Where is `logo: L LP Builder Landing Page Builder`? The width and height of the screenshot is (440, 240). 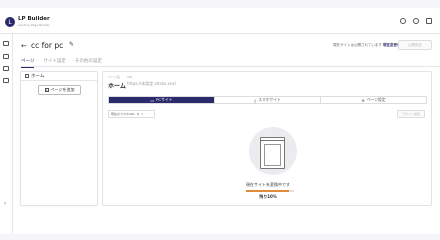
logo: L LP Builder Landing Page Builder is located at coordinates (27, 22).